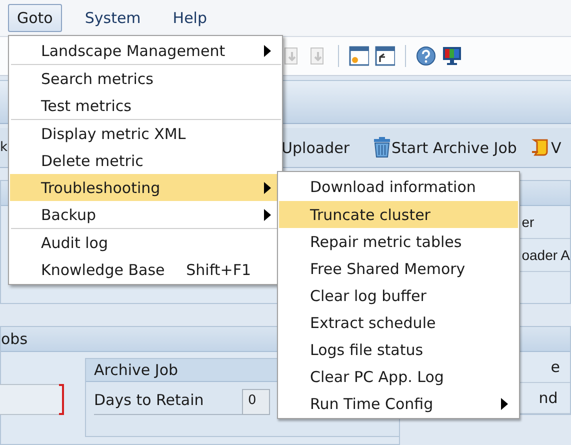 Image resolution: width=571 pixels, height=445 pixels. Describe the element at coordinates (145, 133) in the screenshot. I see `menu-item: Display metric XML` at that location.